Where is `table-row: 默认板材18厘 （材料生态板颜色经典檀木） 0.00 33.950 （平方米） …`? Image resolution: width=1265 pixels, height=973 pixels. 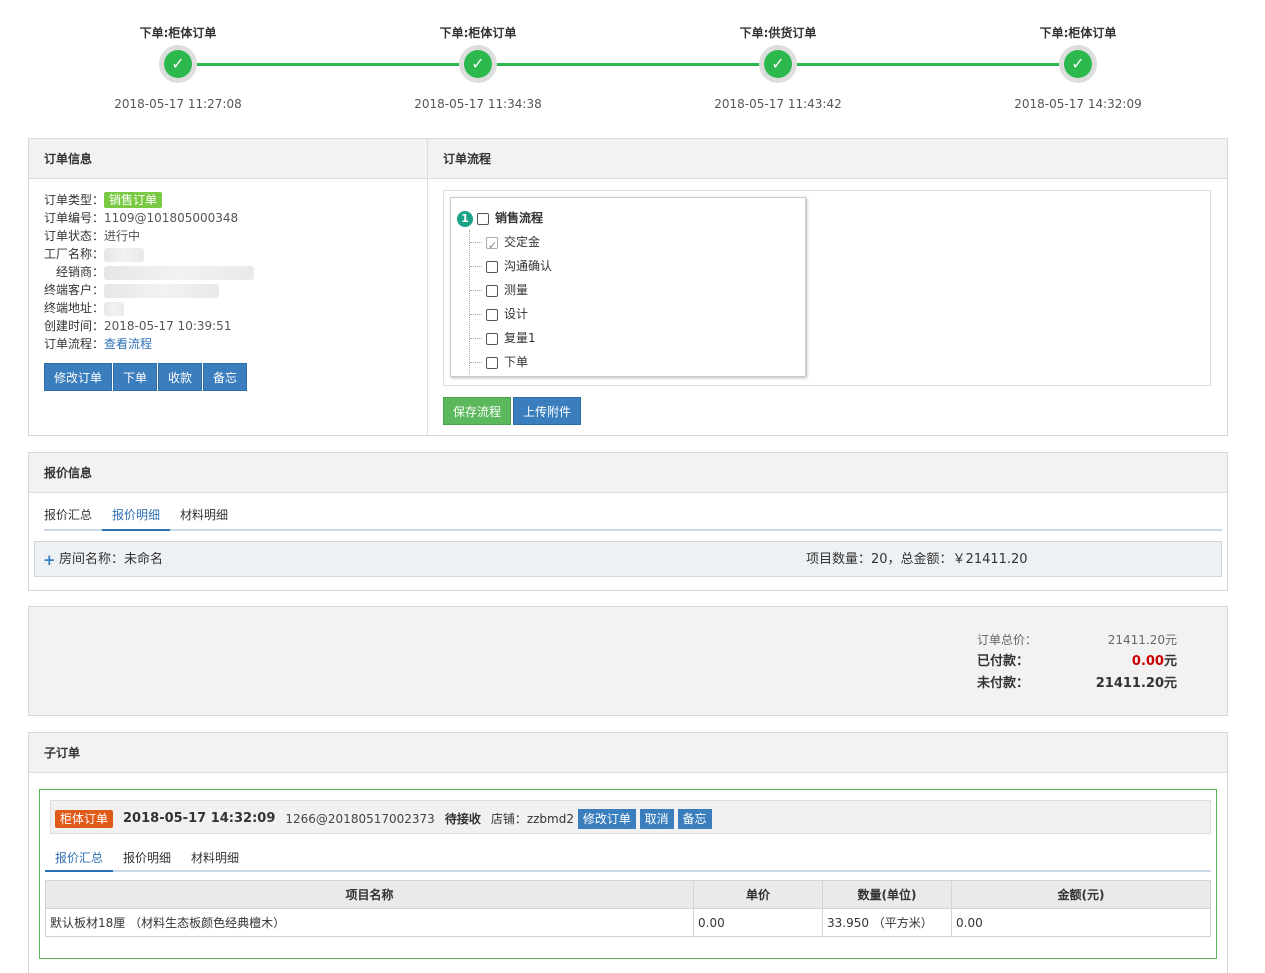 table-row: 默认板材18厘 （材料生态板颜色经典檀木） 0.00 33.950 （平方米） … is located at coordinates (628, 922).